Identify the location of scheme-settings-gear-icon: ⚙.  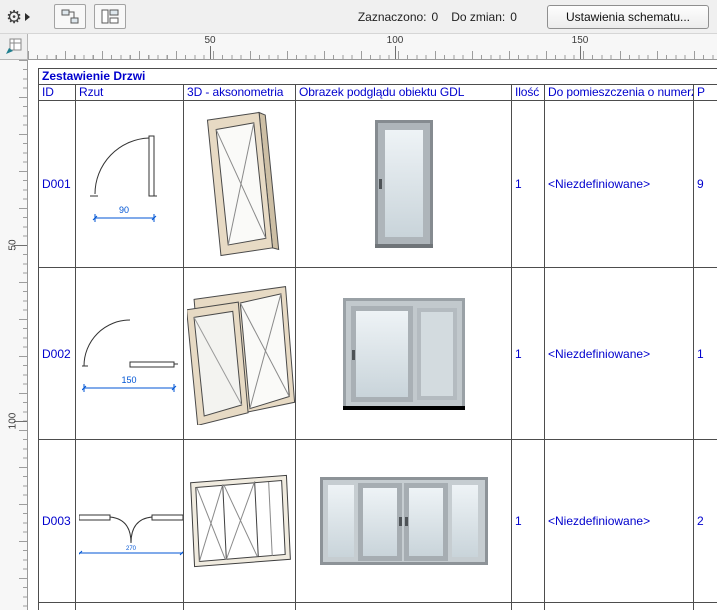
(18, 16).